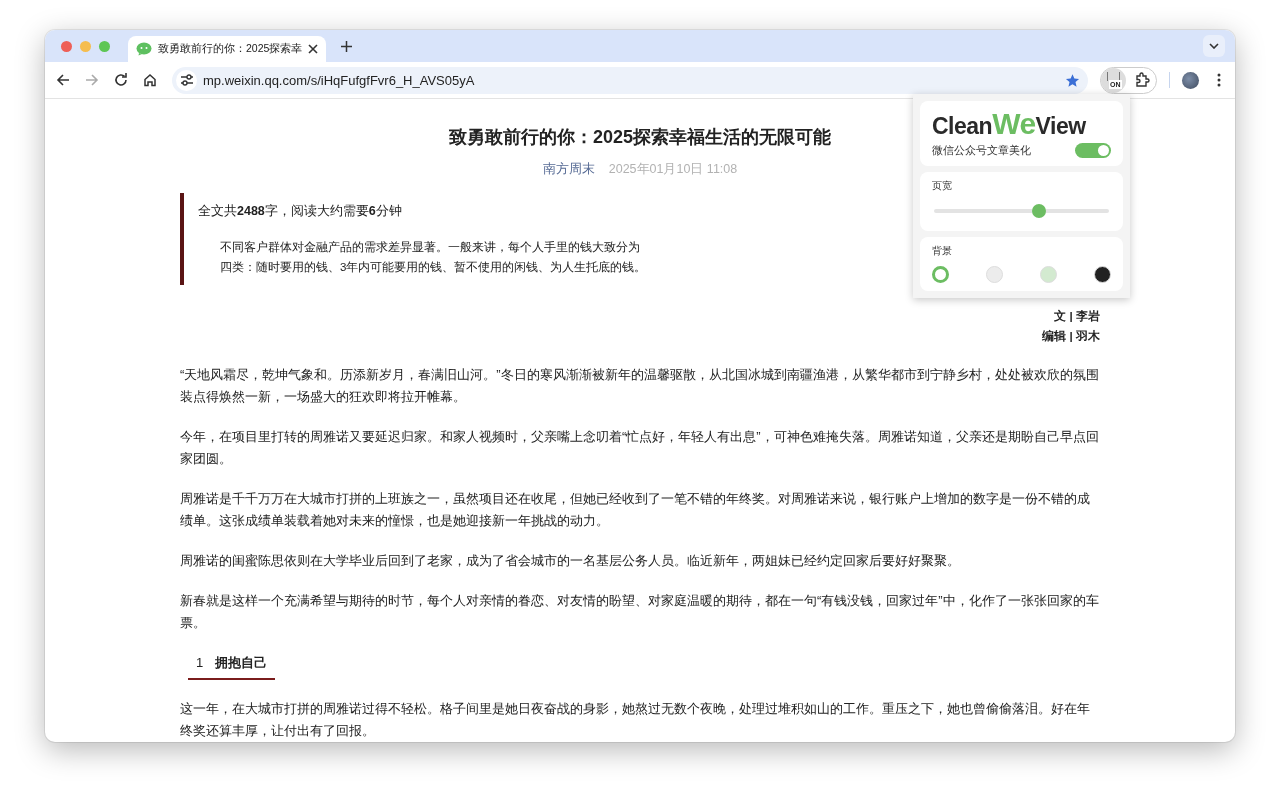  I want to click on tab-title: 致勇敢前行的你：2025探索幸, so click(230, 49).